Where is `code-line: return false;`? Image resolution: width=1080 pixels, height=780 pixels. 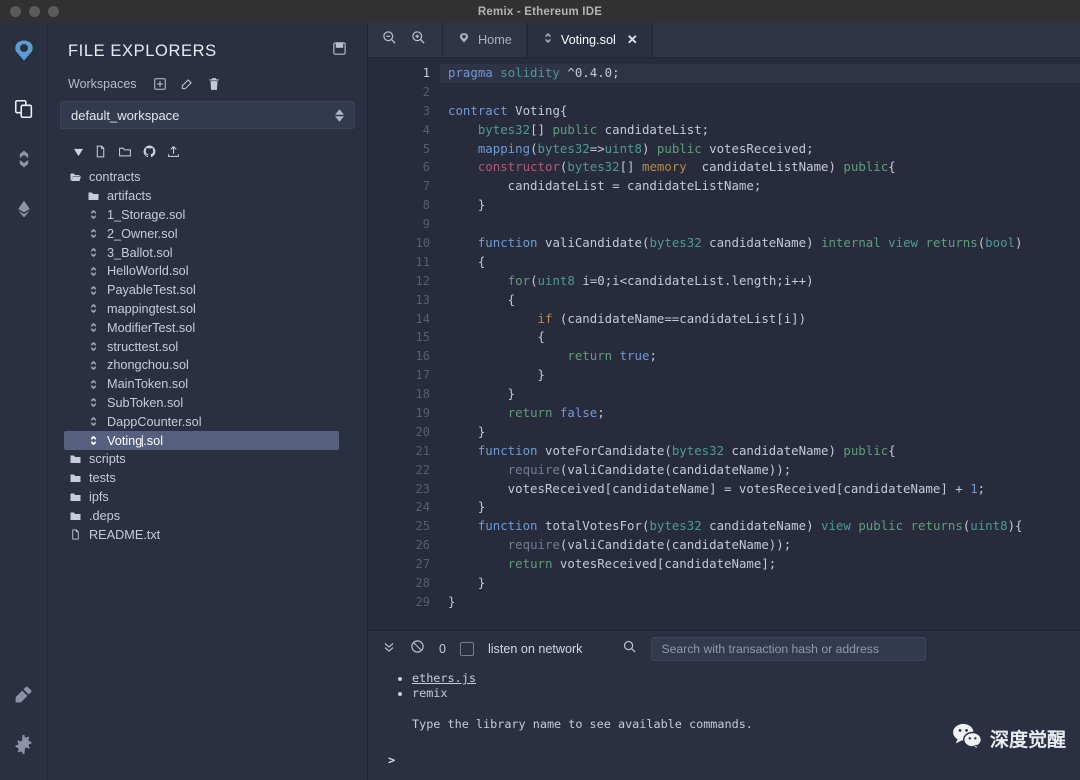
code-line: return false; is located at coordinates (760, 413).